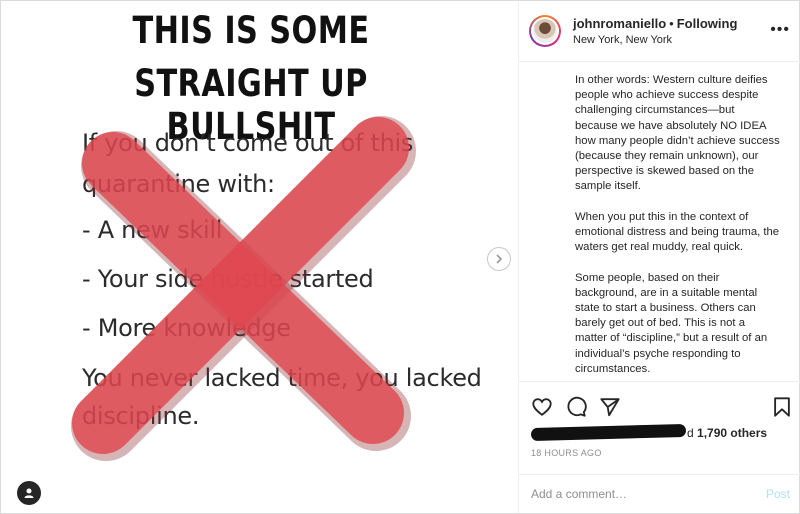 The width and height of the screenshot is (800, 514). I want to click on quote-line: - Your side hustle started, so click(228, 279).